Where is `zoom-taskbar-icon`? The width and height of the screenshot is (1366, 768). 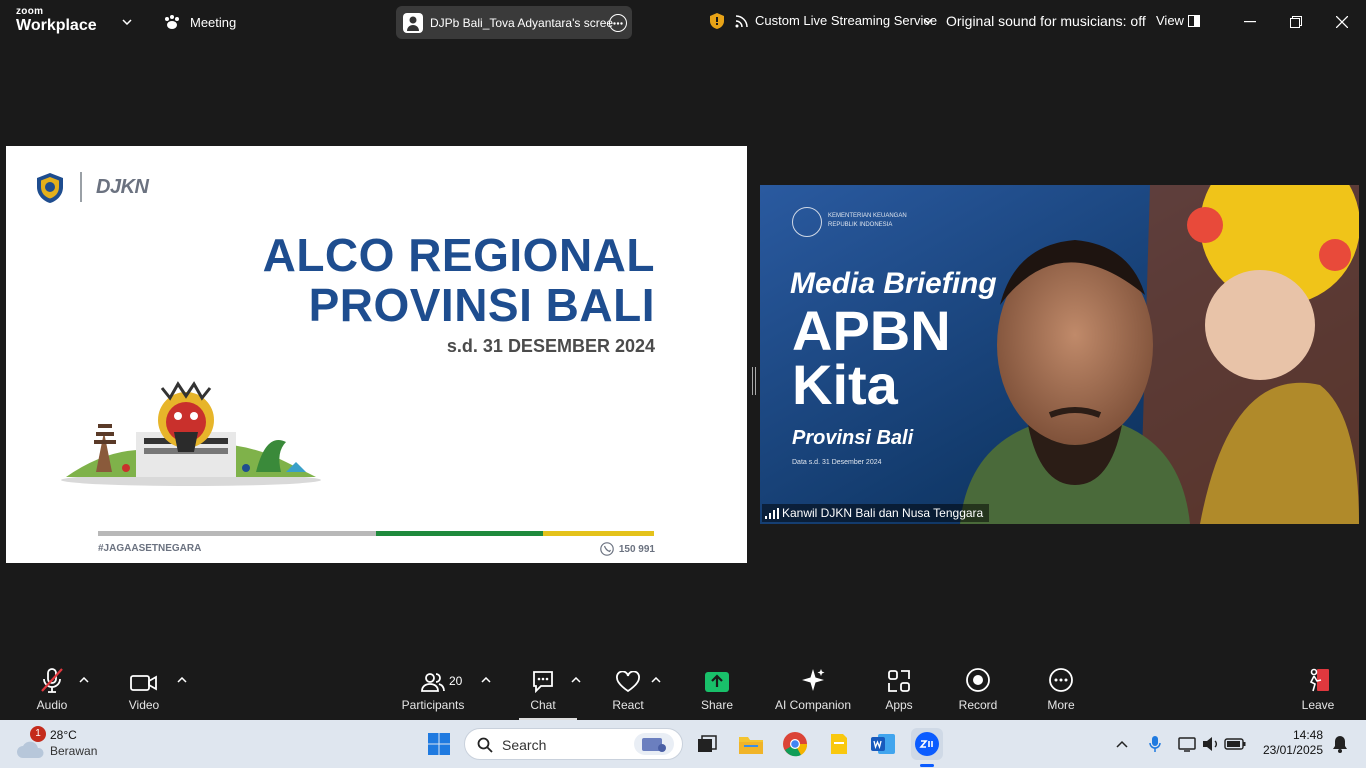 zoom-taskbar-icon is located at coordinates (927, 744).